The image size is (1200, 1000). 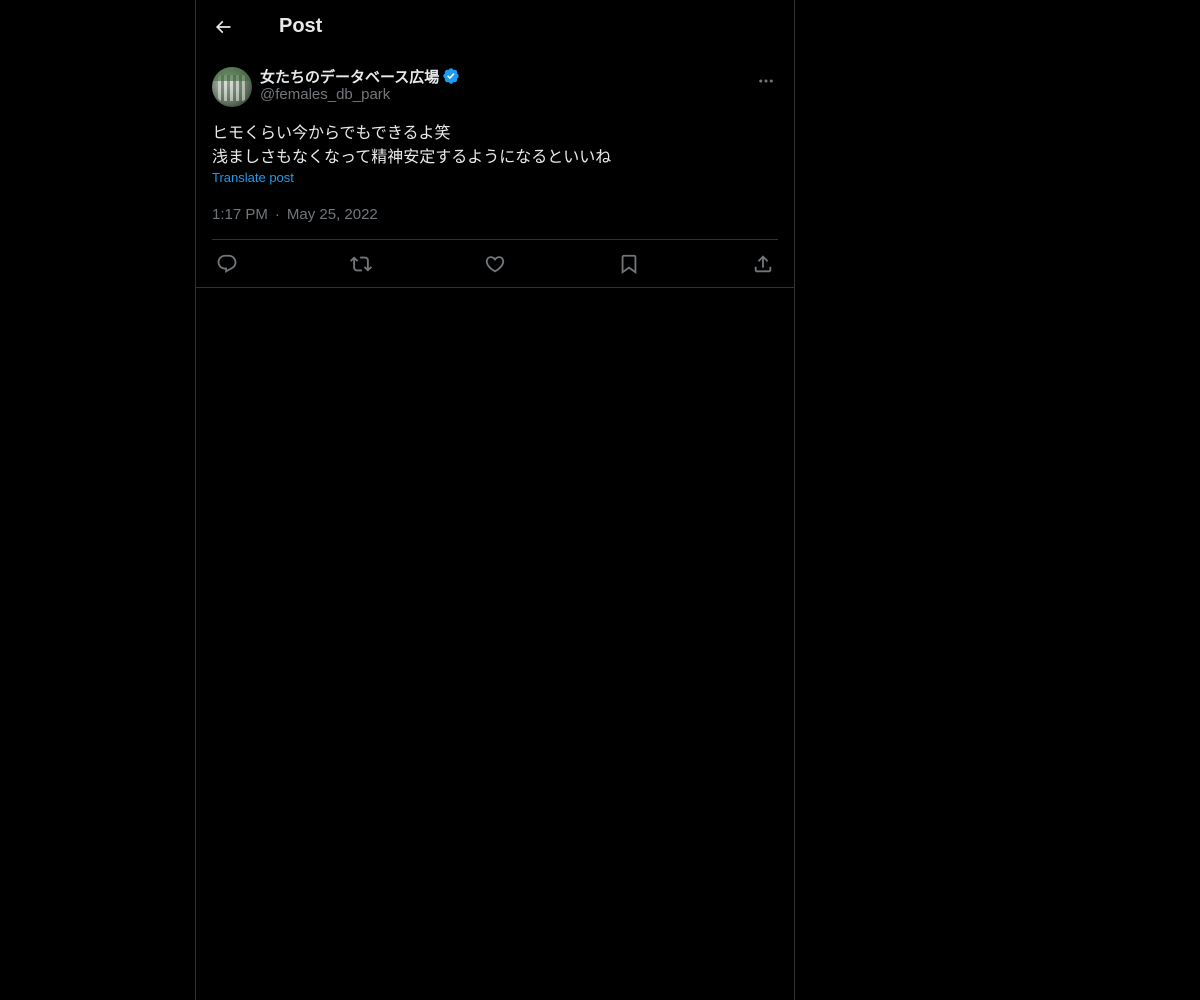 What do you see at coordinates (495, 26) in the screenshot?
I see `page-header: Post` at bounding box center [495, 26].